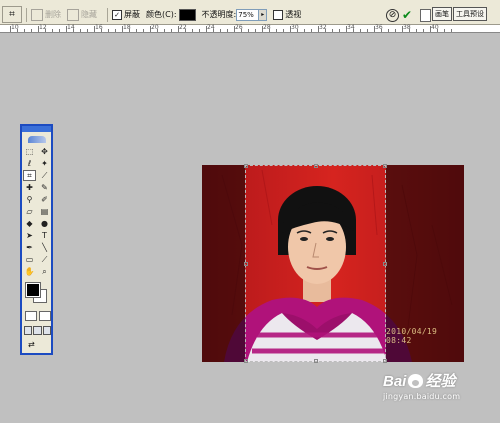 The image size is (500, 423). I want to click on tool-preset-picker: ⌗, so click(12, 14).